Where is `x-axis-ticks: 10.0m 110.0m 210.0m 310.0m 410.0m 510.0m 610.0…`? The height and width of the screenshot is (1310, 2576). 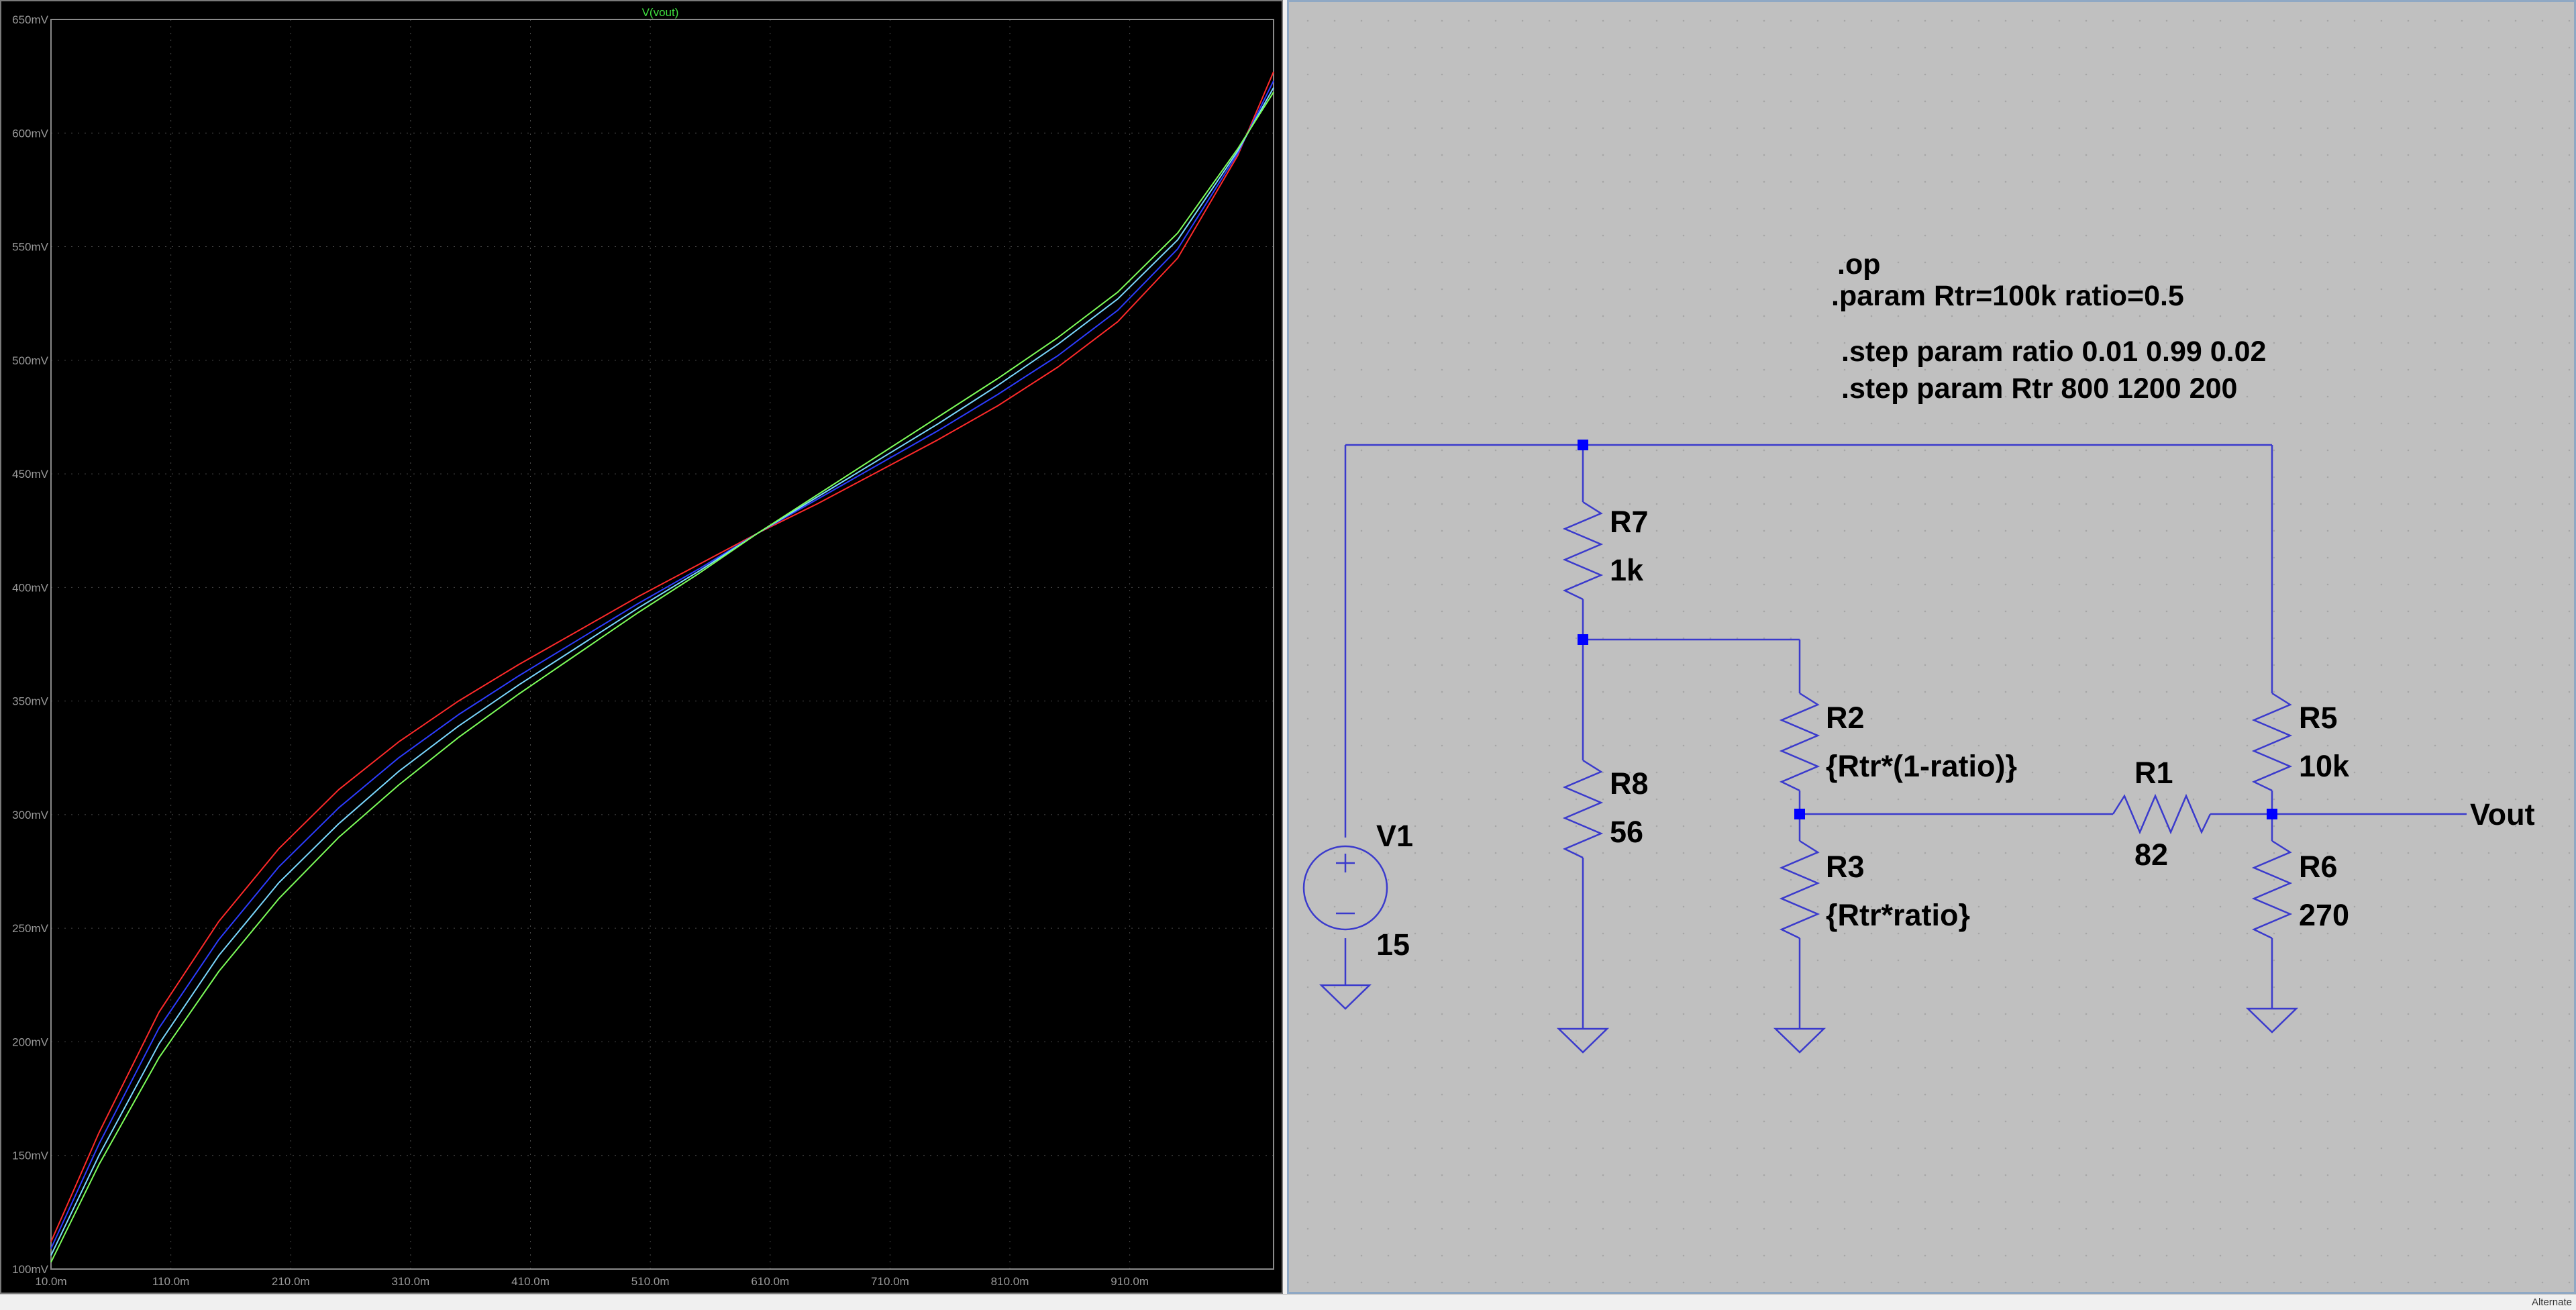
x-axis-ticks: 10.0m 110.0m 210.0m 310.0m 410.0m 510.0m 610.0… is located at coordinates (592, 1281).